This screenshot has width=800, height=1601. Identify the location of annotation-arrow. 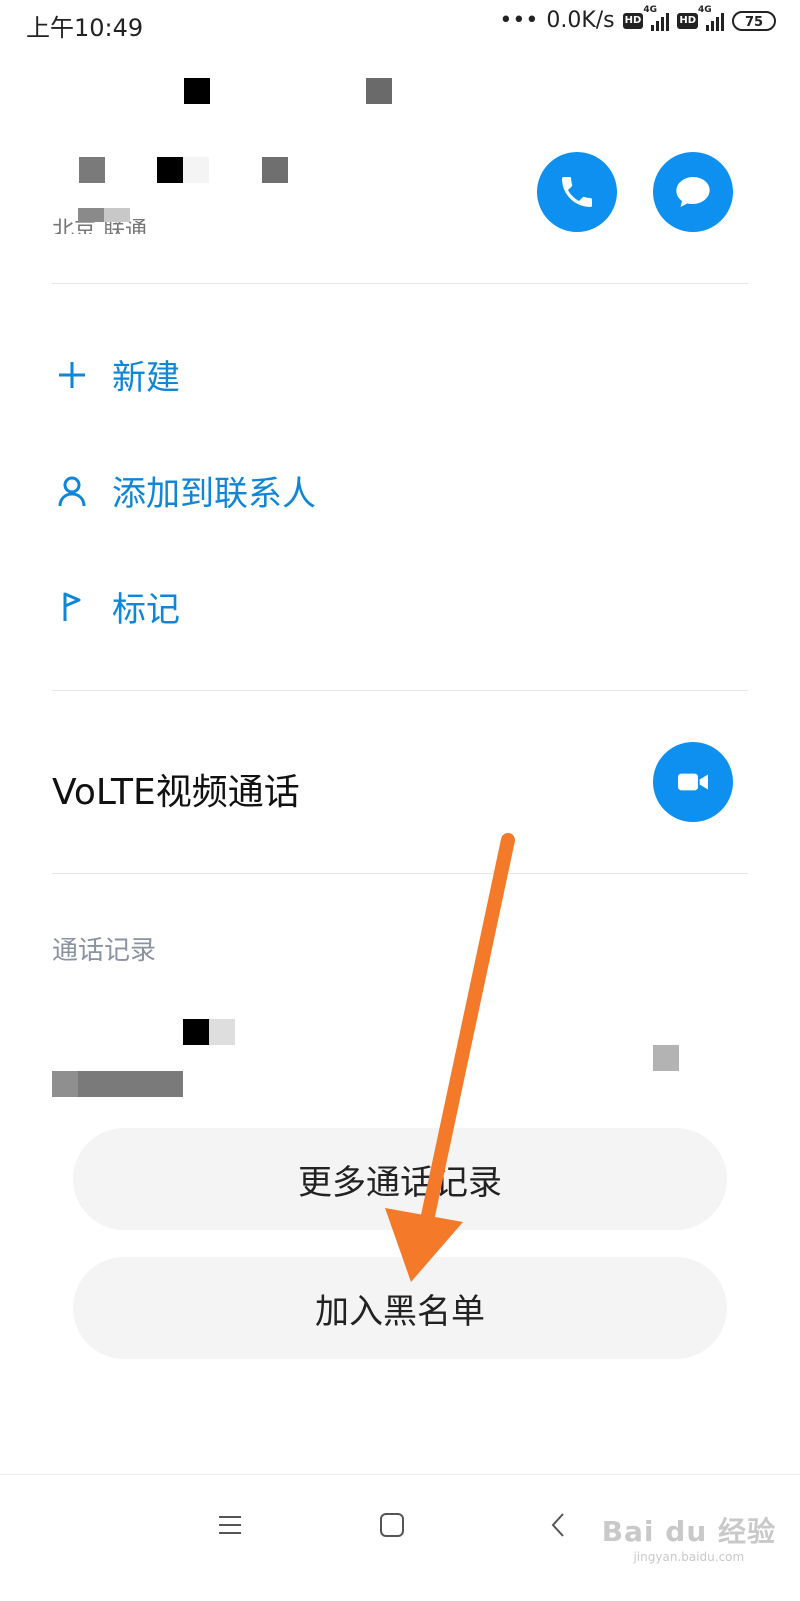
(450, 1057).